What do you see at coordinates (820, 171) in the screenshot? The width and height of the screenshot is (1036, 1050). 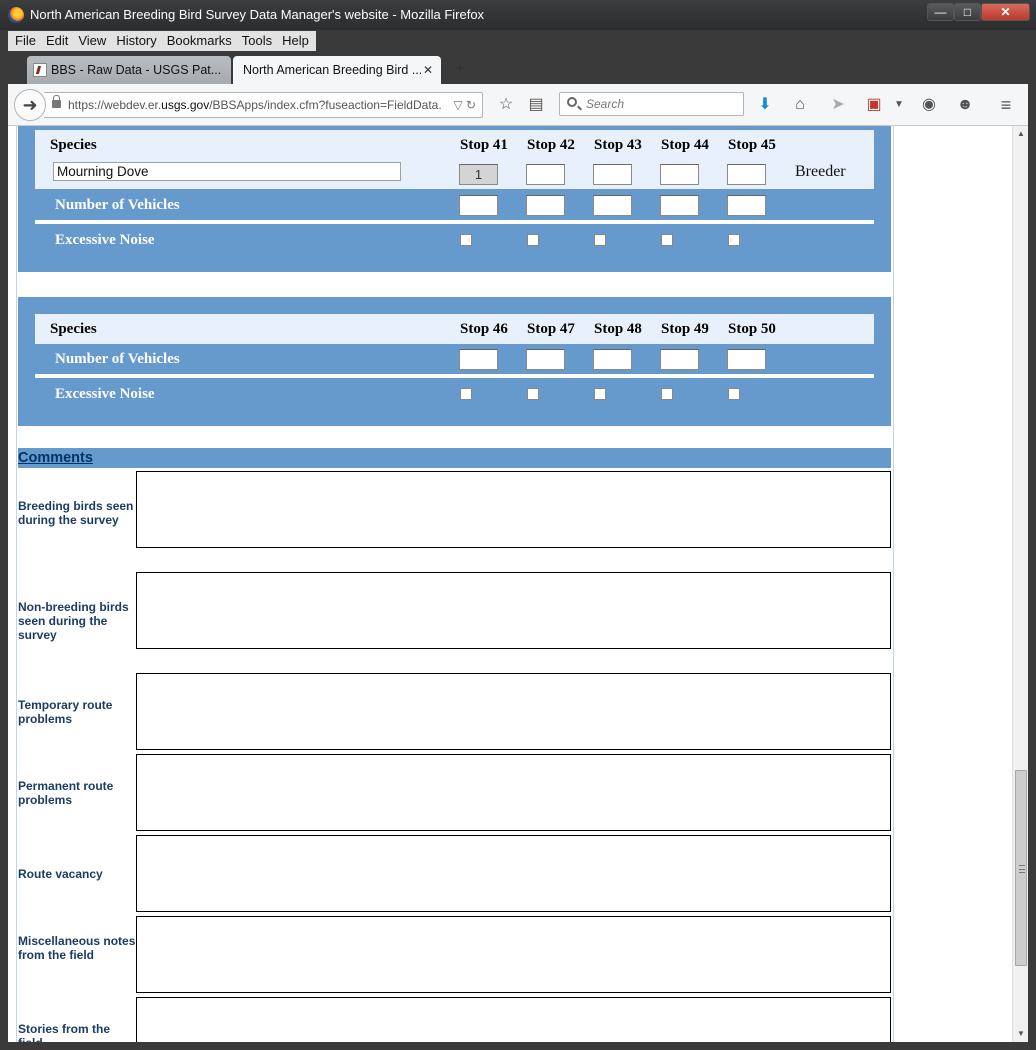 I see `breeder-label: Breeder` at bounding box center [820, 171].